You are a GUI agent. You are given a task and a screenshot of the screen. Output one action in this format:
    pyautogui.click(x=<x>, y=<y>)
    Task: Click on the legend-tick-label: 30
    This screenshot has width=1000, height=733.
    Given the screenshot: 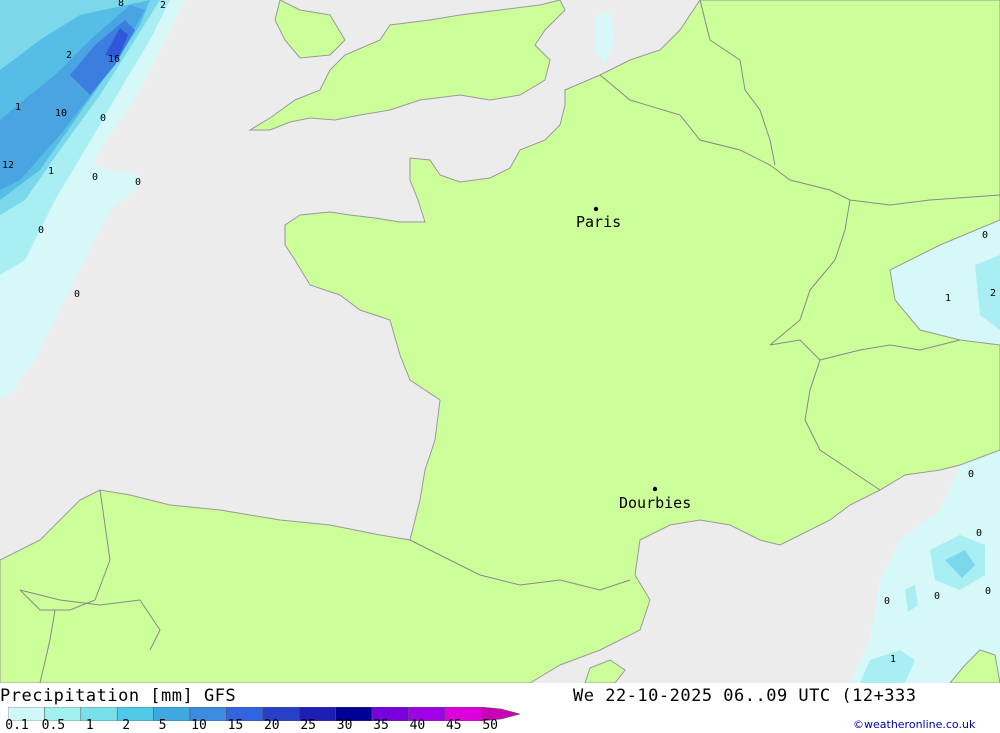 What is the action you would take?
    pyautogui.click(x=344, y=725)
    